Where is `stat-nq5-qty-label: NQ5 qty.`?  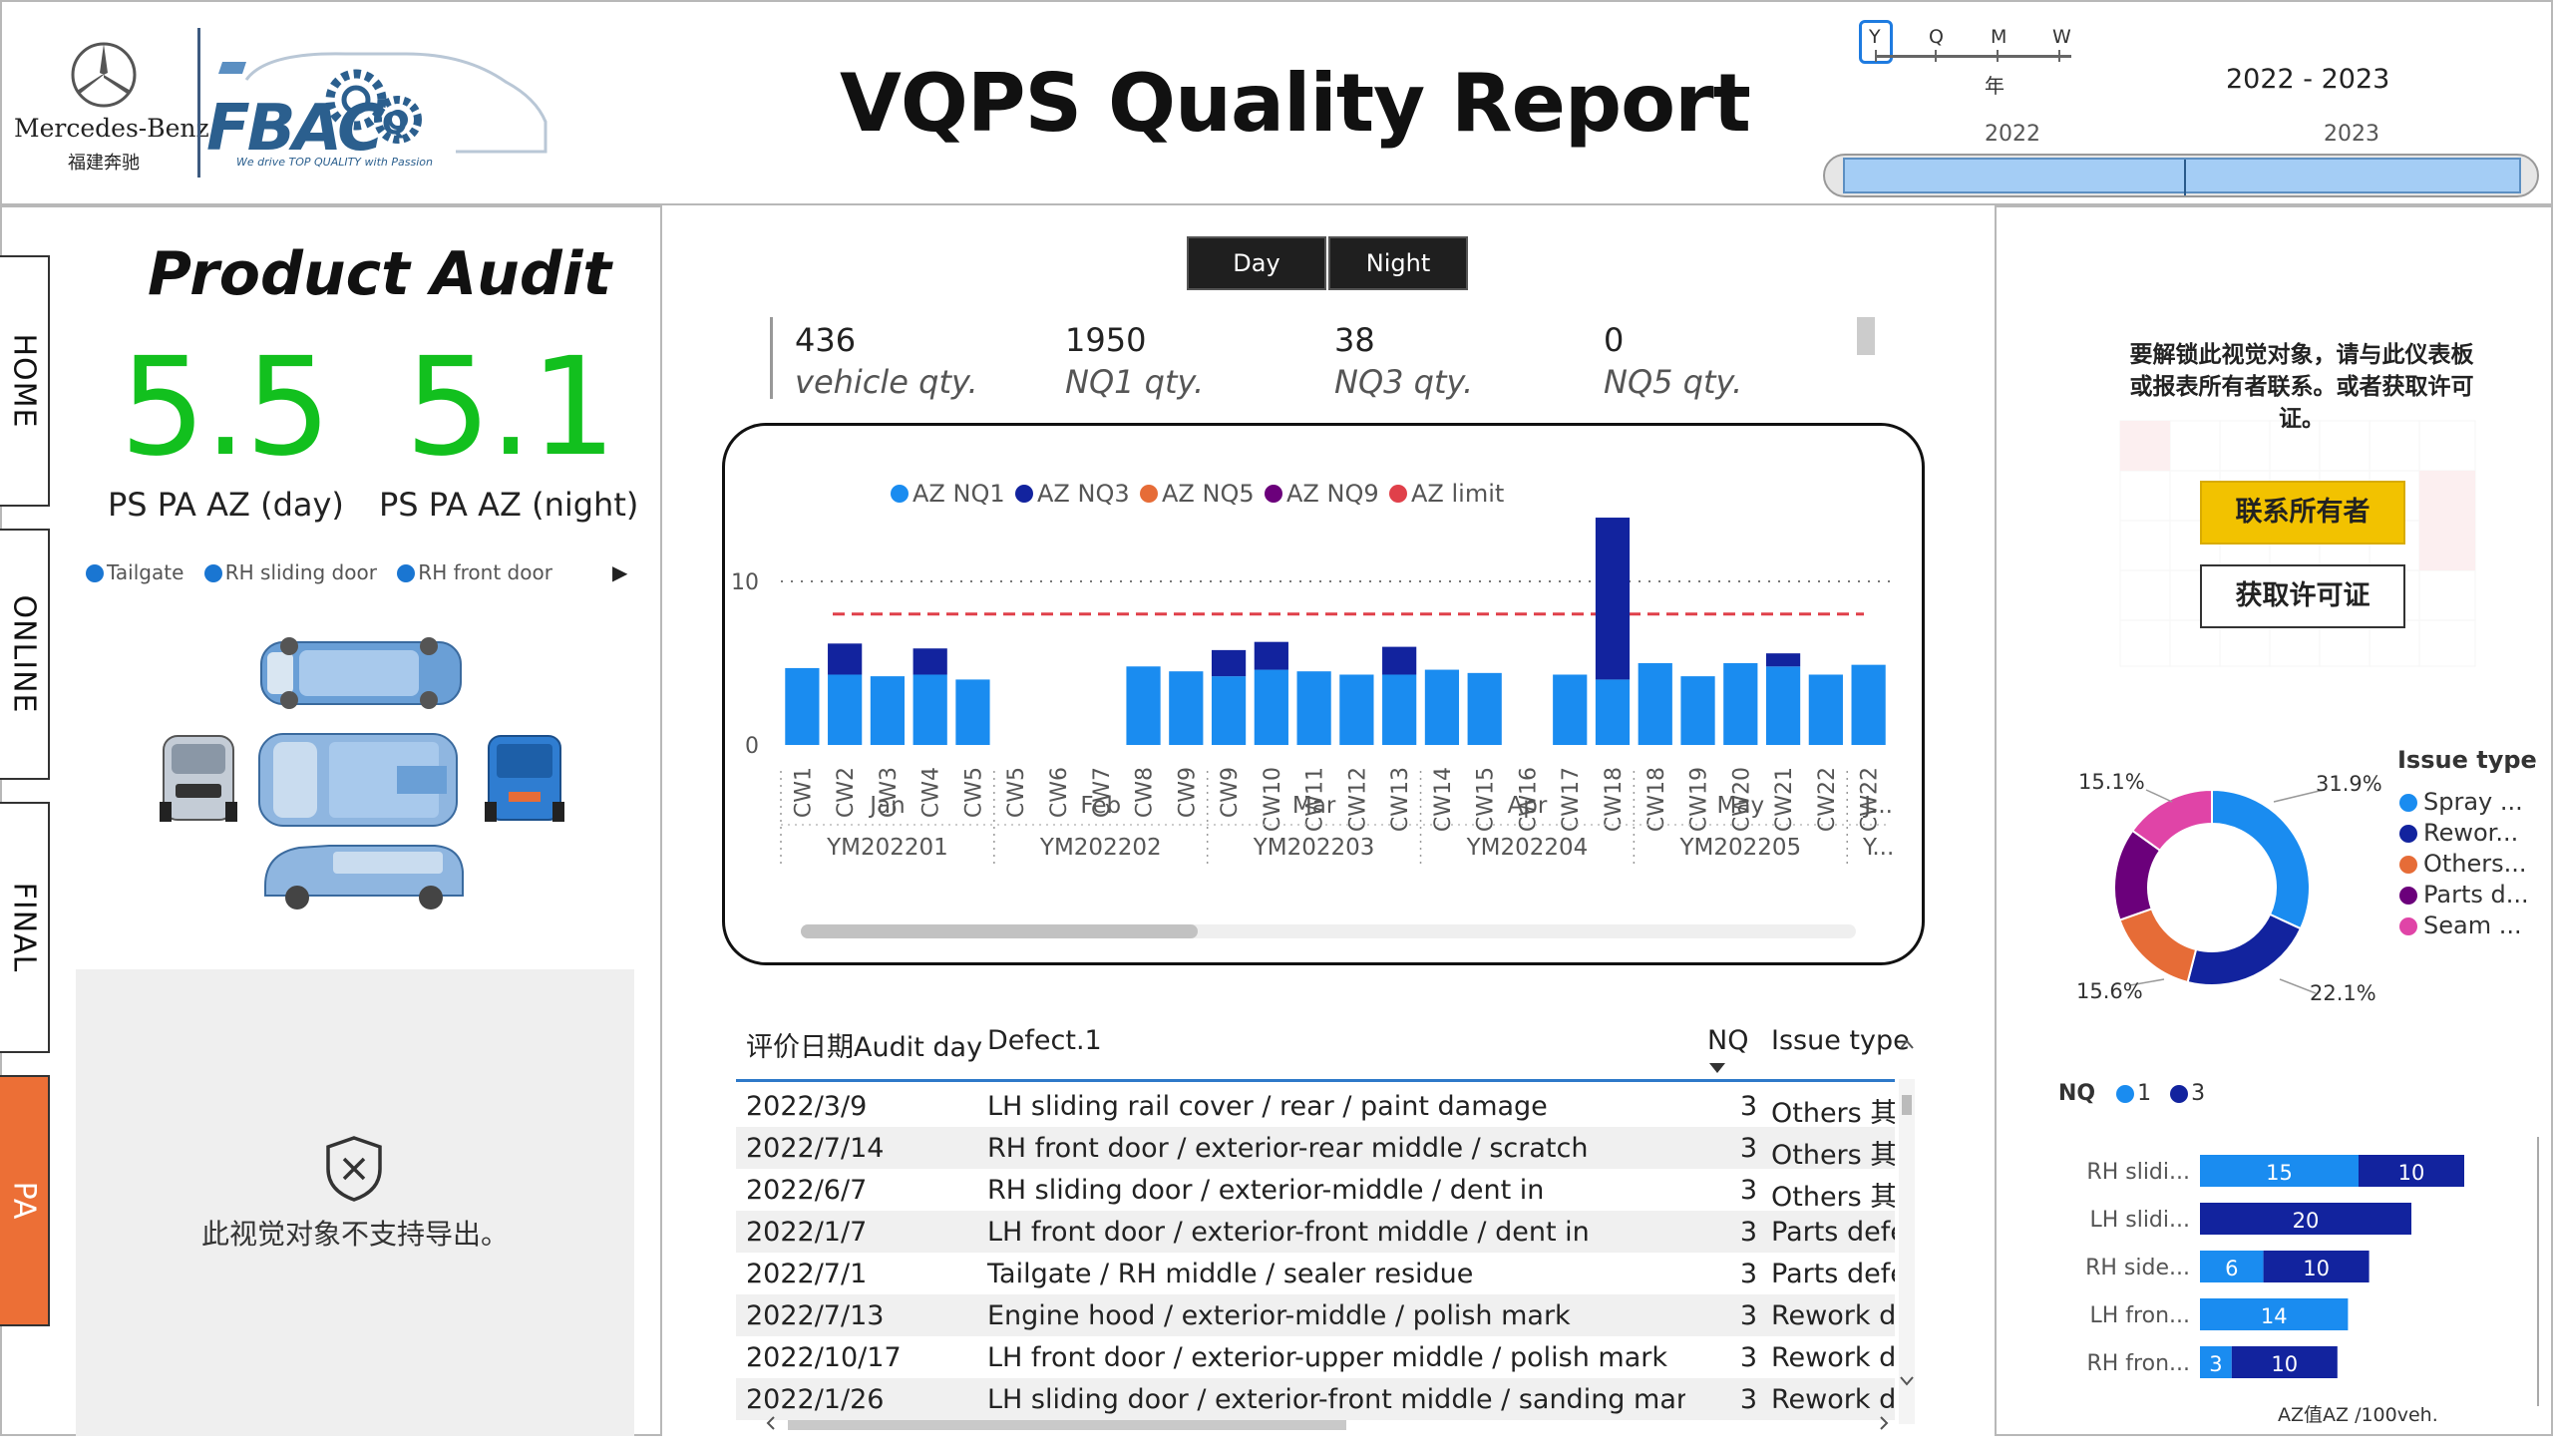 stat-nq5-qty-label: NQ5 qty. is located at coordinates (1674, 382).